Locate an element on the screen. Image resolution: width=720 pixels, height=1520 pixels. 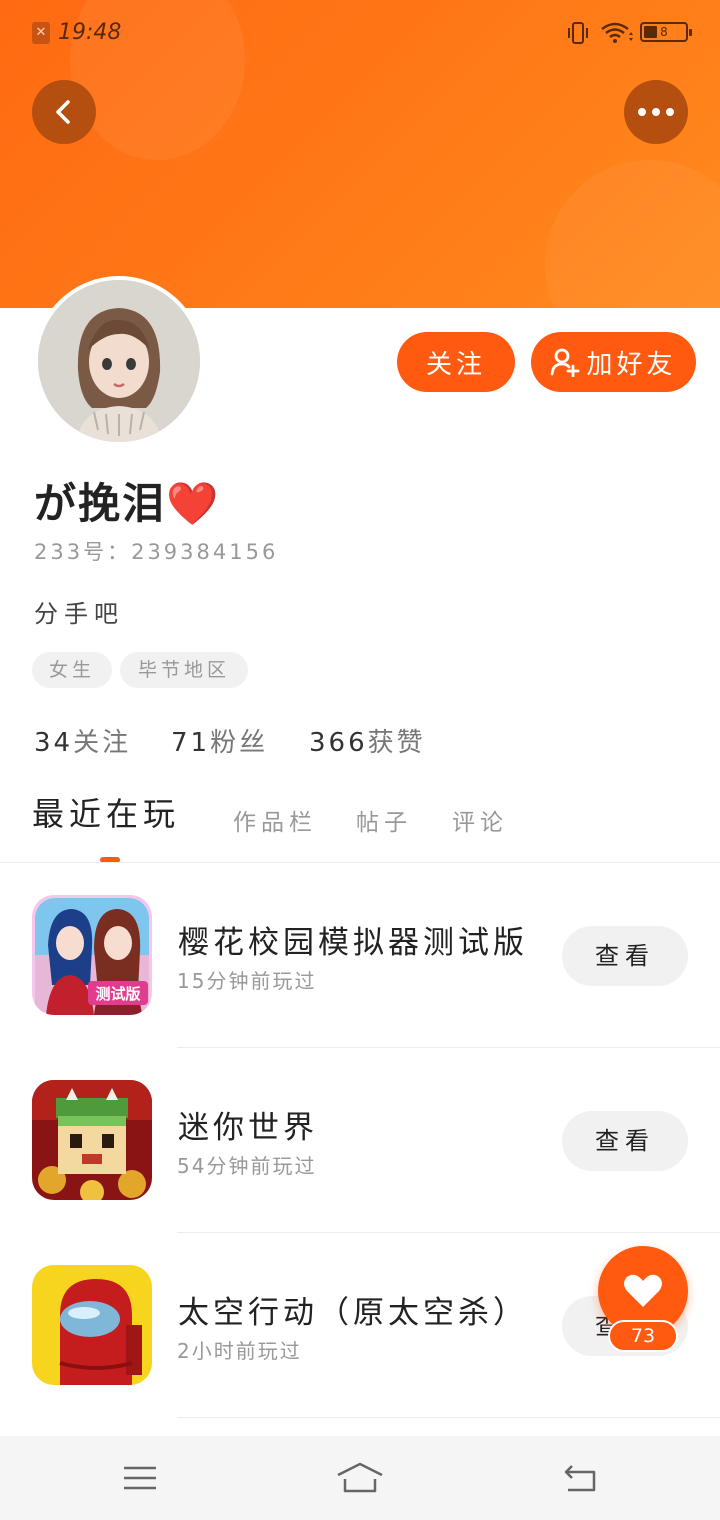
stat-likes: 366获赞 is located at coordinates (367, 740).